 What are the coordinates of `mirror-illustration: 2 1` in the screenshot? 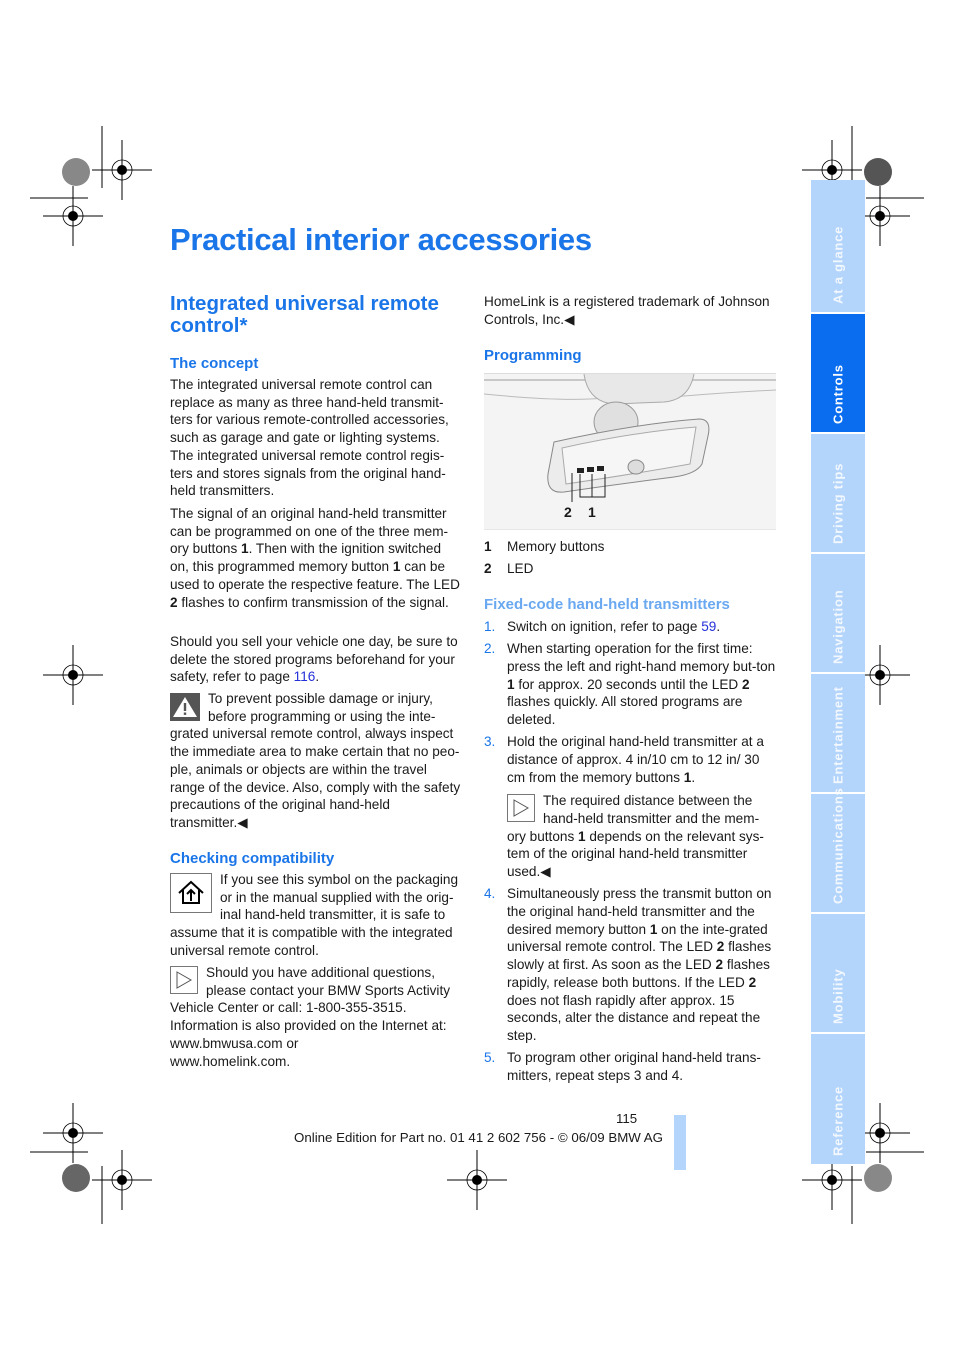 It's located at (630, 451).